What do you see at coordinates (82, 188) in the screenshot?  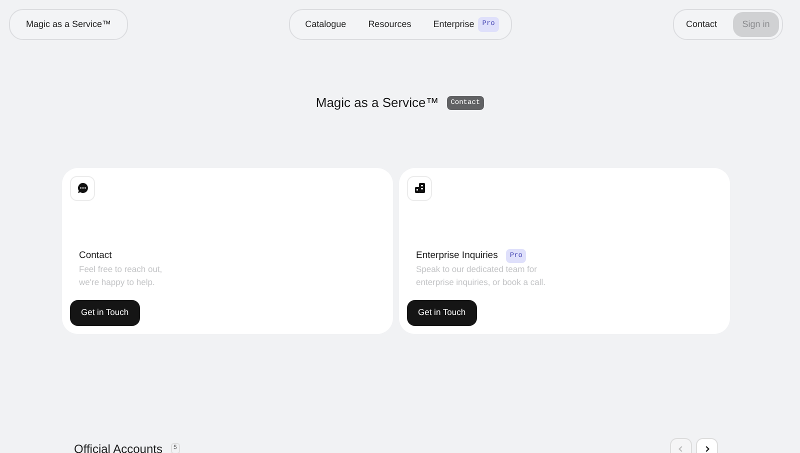 I see `chat-bubble-icon` at bounding box center [82, 188].